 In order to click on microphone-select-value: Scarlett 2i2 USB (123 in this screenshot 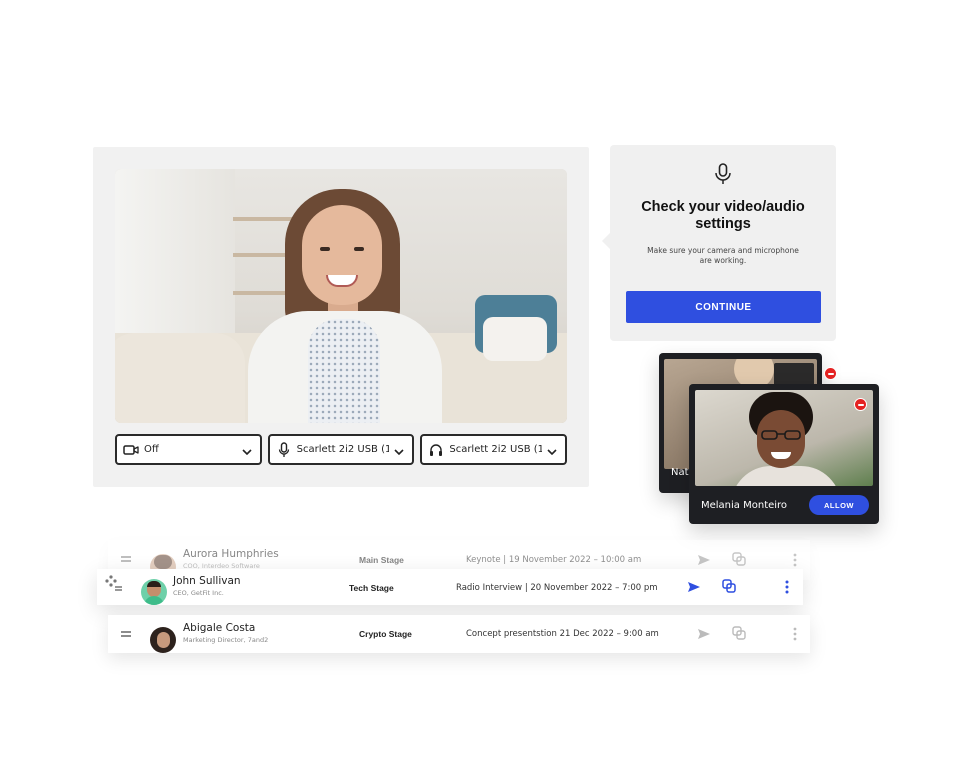, I will do `click(343, 449)`.